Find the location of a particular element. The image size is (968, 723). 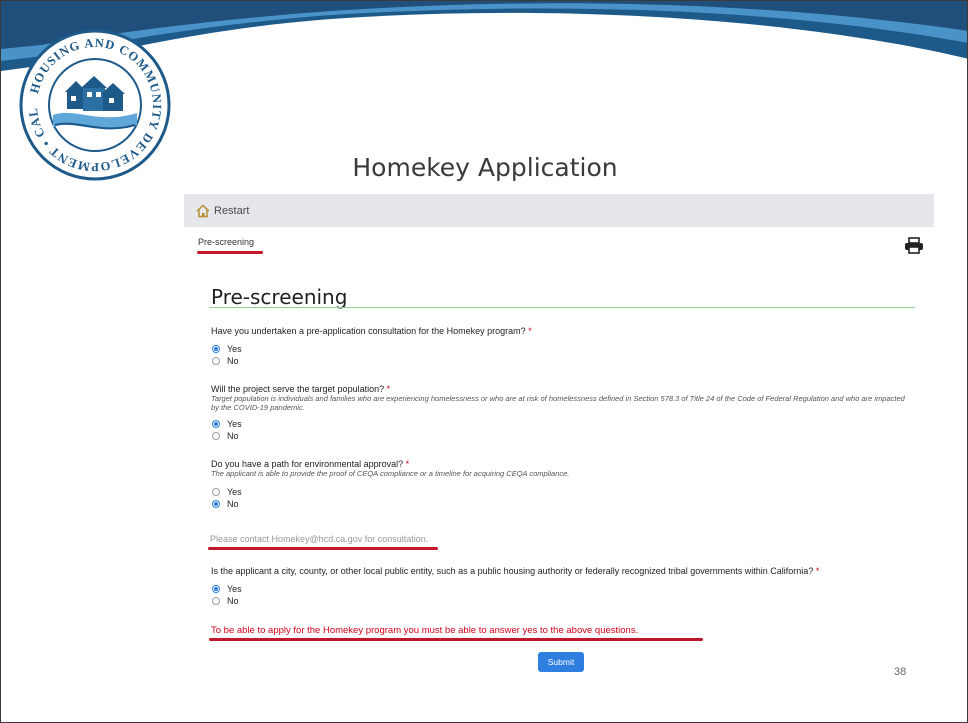

restart-link: Restart is located at coordinates (231, 211).